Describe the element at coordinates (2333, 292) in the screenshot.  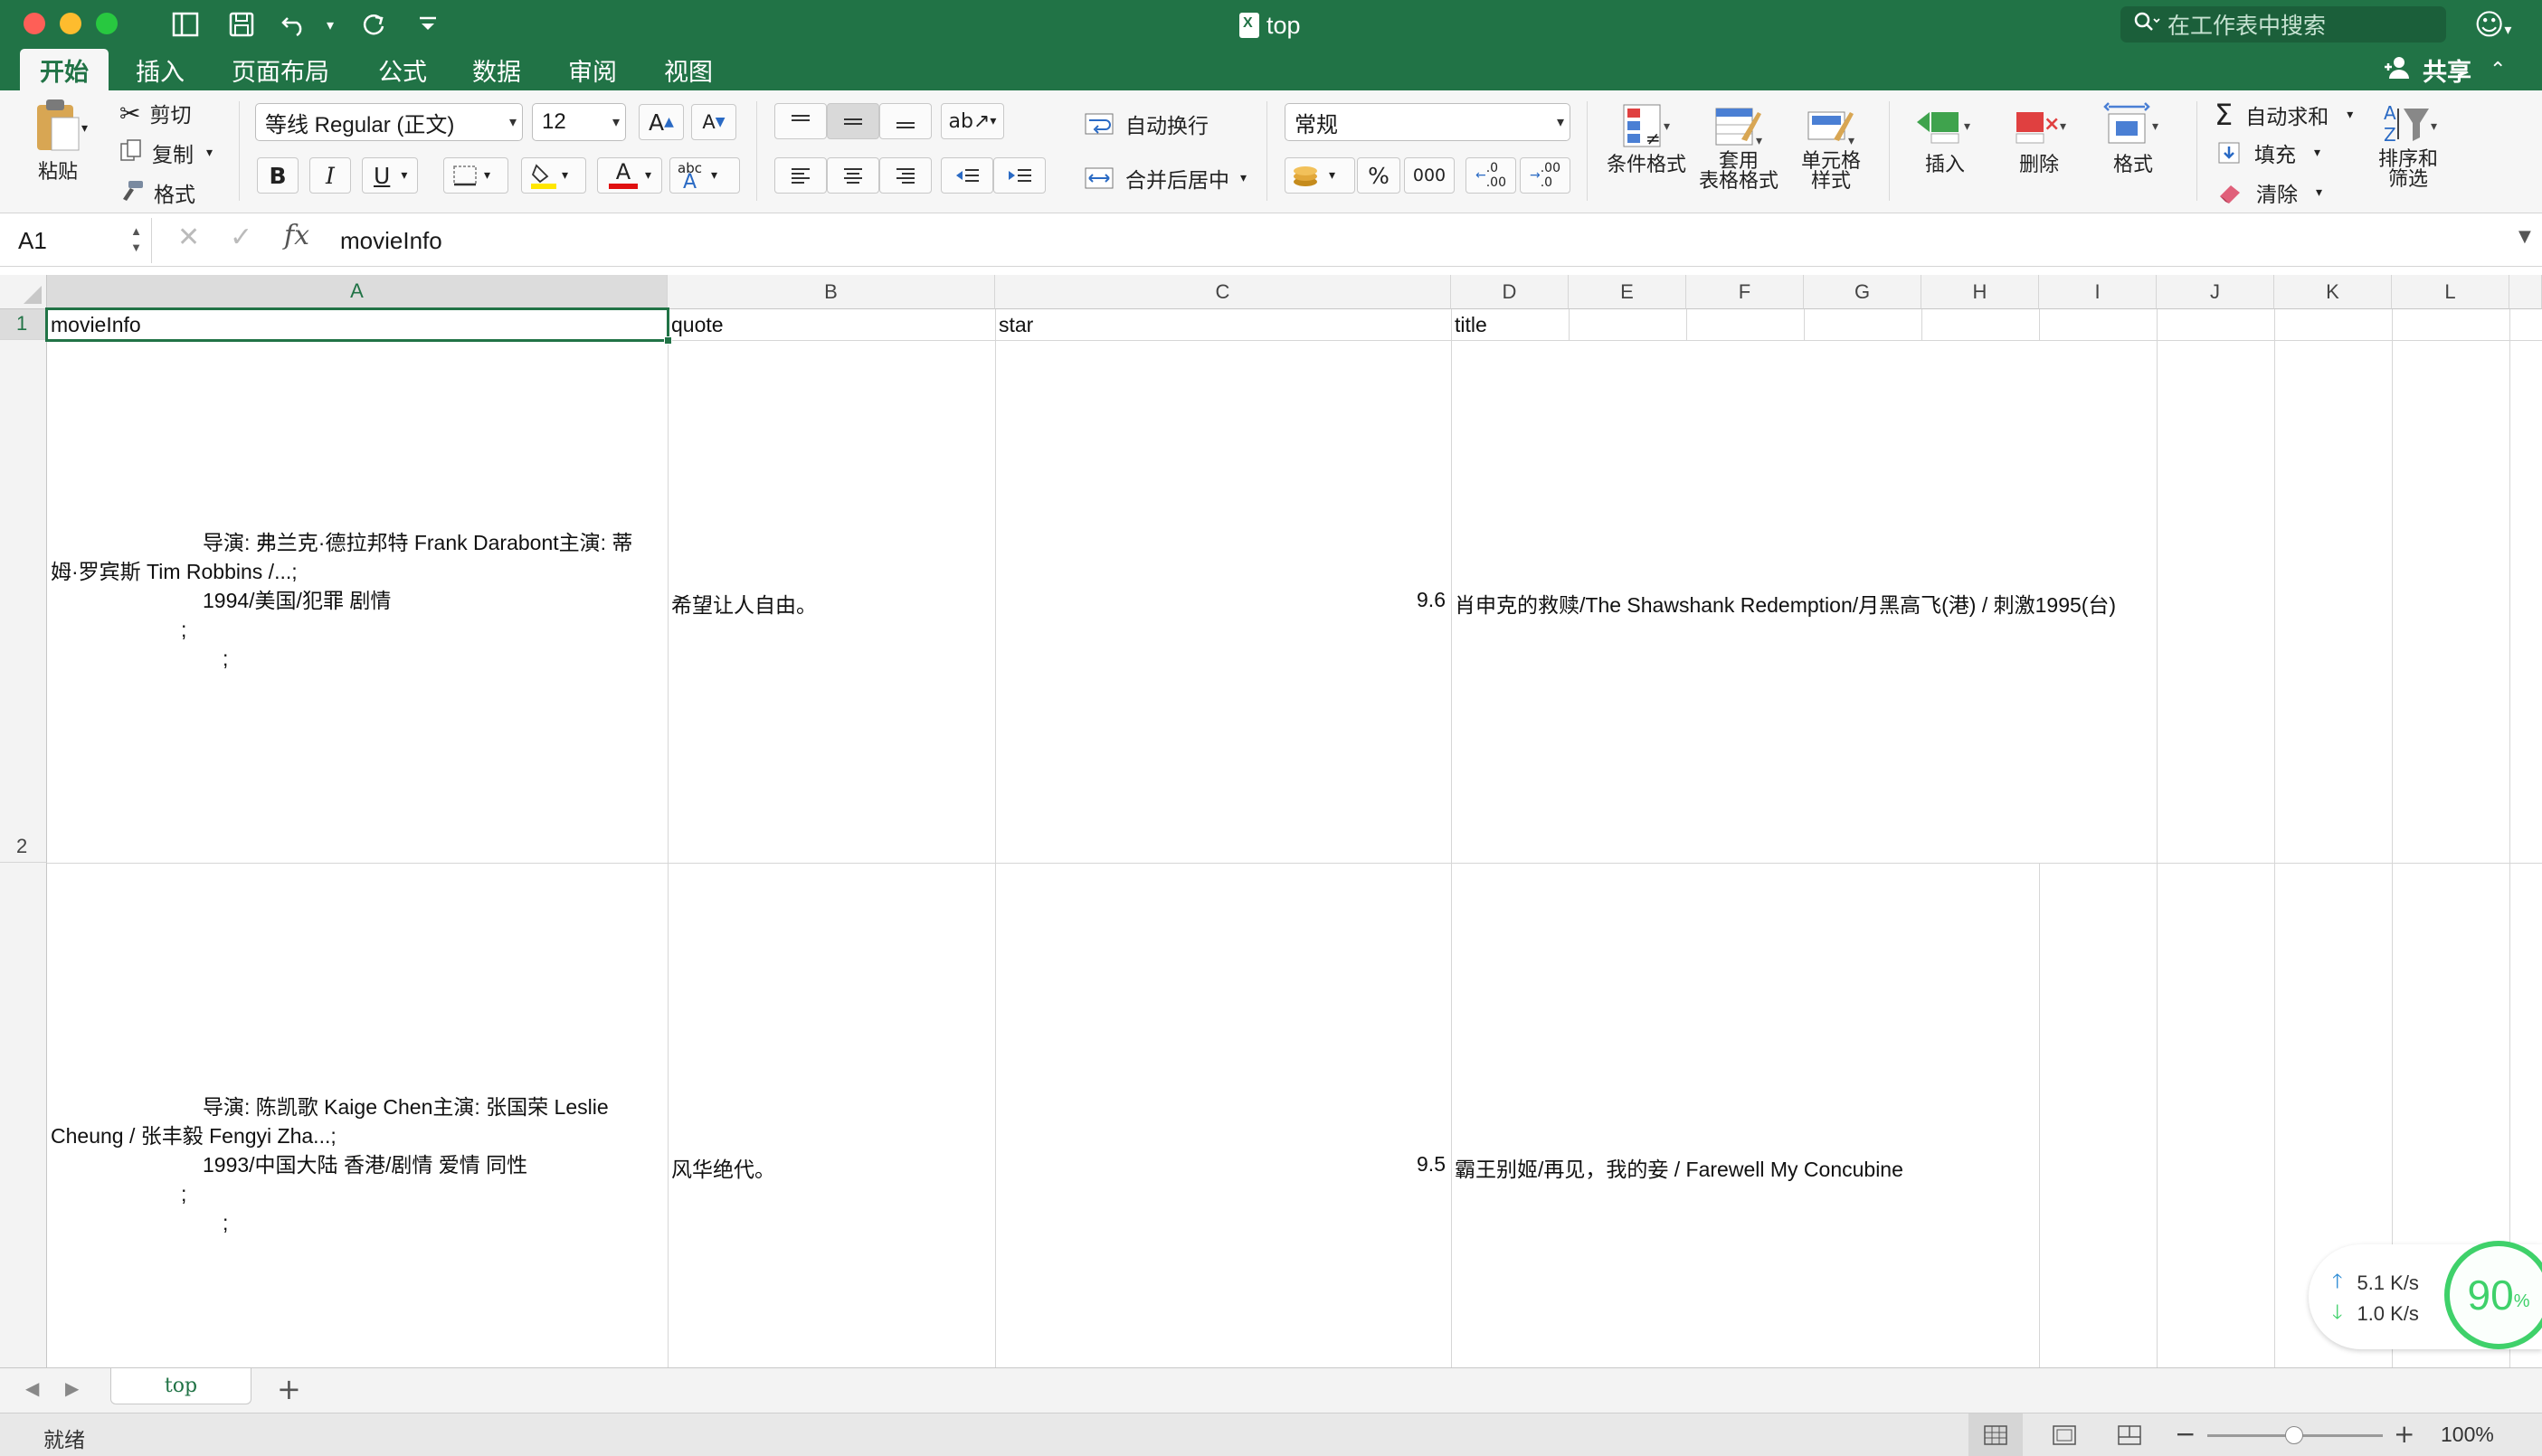
I see `column-header-k: K` at that location.